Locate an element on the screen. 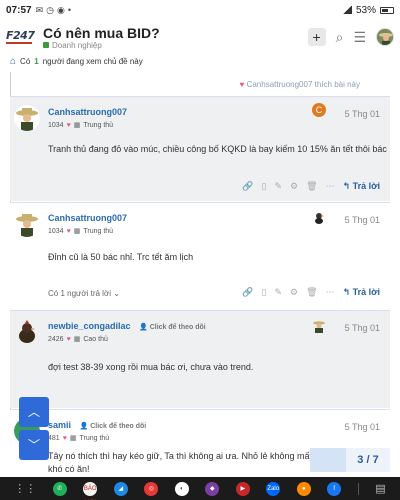 This screenshot has width=400, height=500. apps-grid-icon: ⋮⋮ is located at coordinates (25, 488).